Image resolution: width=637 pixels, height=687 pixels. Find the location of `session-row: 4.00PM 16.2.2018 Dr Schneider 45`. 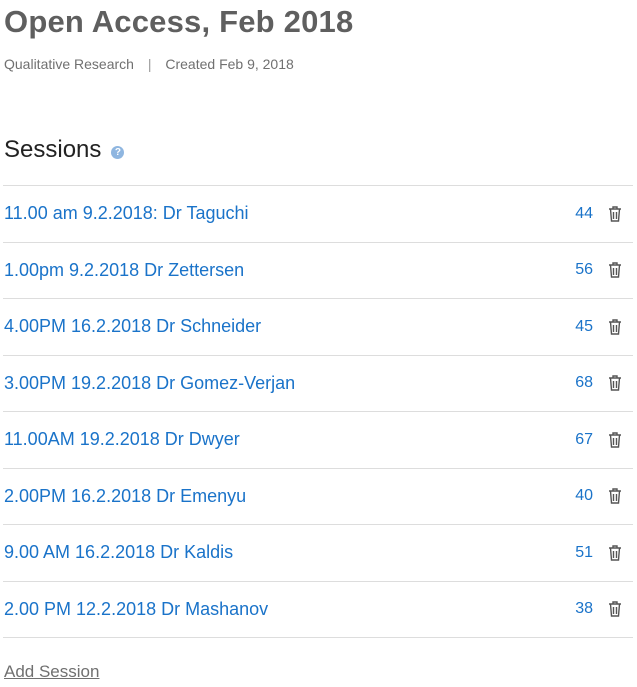

session-row: 4.00PM 16.2.2018 Dr Schneider 45 is located at coordinates (318, 327).